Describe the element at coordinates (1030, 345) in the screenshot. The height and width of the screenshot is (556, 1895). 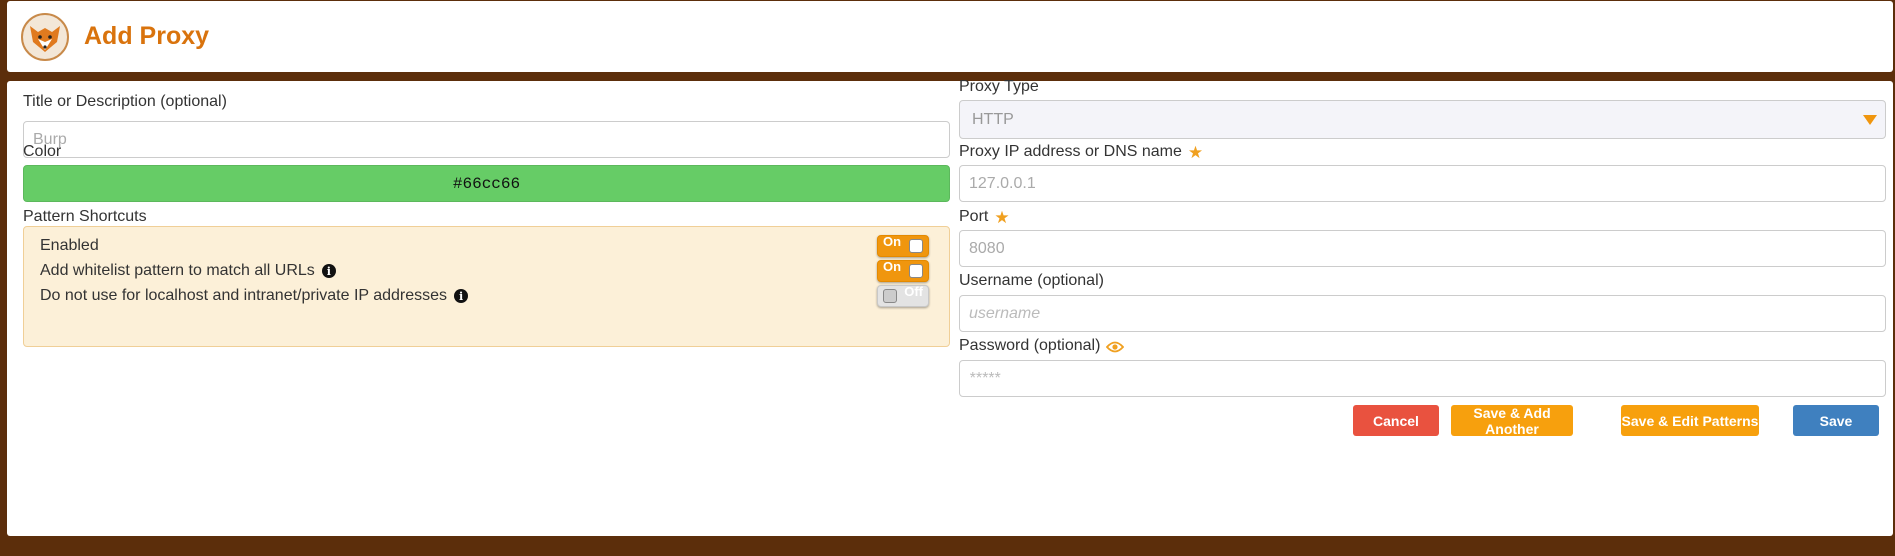
I see `password-label-text: Password (optional)` at that location.